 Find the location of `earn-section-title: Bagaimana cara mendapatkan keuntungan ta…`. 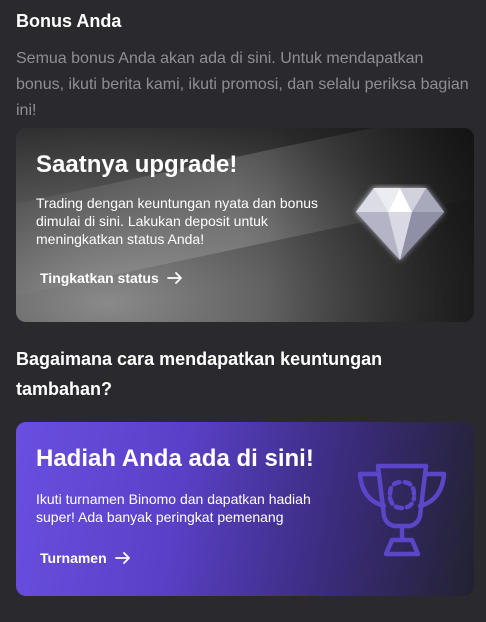

earn-section-title: Bagaimana cara mendapatkan keuntungan ta… is located at coordinates (199, 374).